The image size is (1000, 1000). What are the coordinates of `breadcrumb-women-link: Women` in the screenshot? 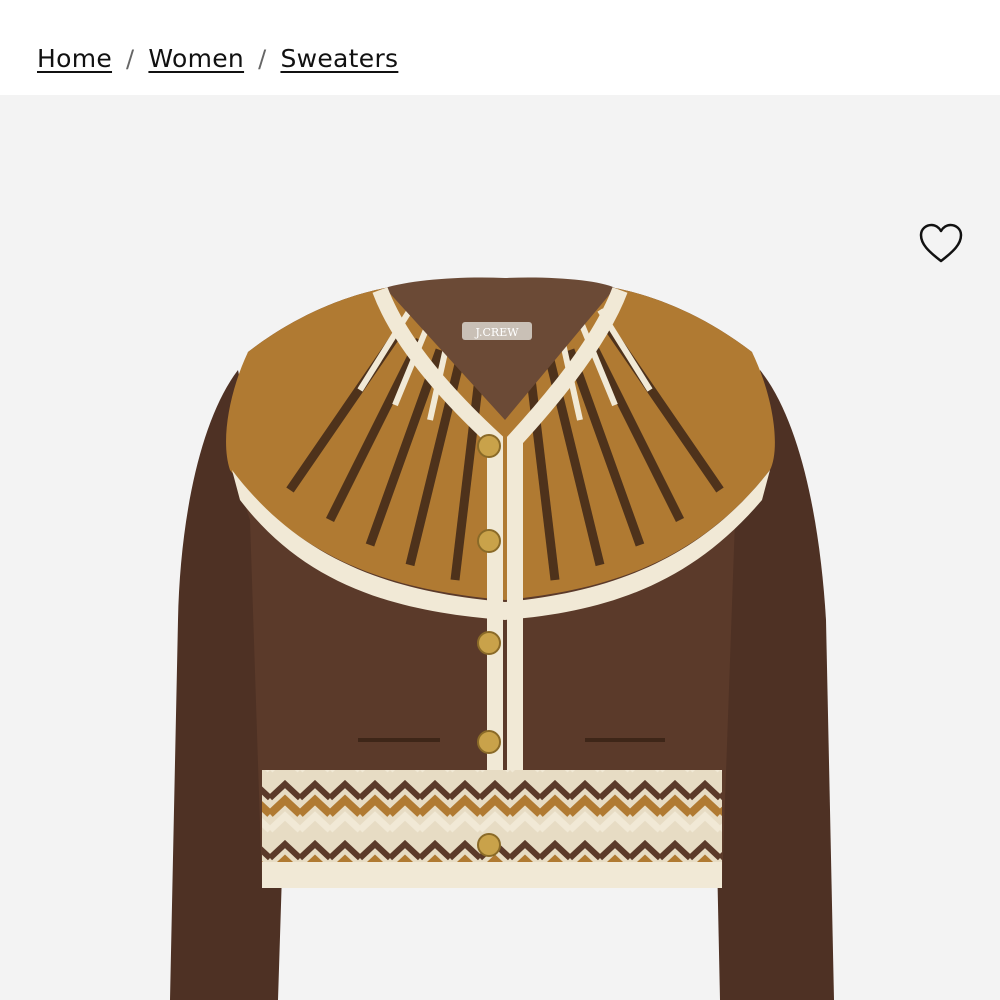 It's located at (196, 58).